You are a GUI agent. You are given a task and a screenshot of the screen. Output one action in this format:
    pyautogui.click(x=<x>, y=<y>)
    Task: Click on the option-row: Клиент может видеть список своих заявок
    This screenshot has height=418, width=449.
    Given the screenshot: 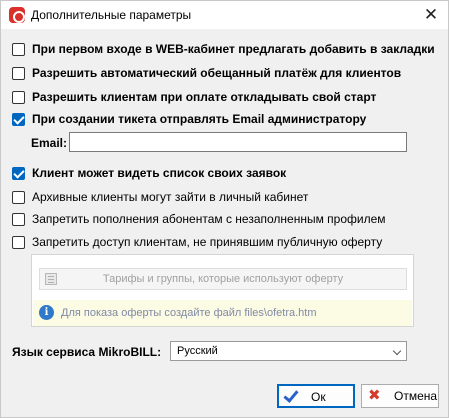 What is the action you would take?
    pyautogui.click(x=149, y=173)
    